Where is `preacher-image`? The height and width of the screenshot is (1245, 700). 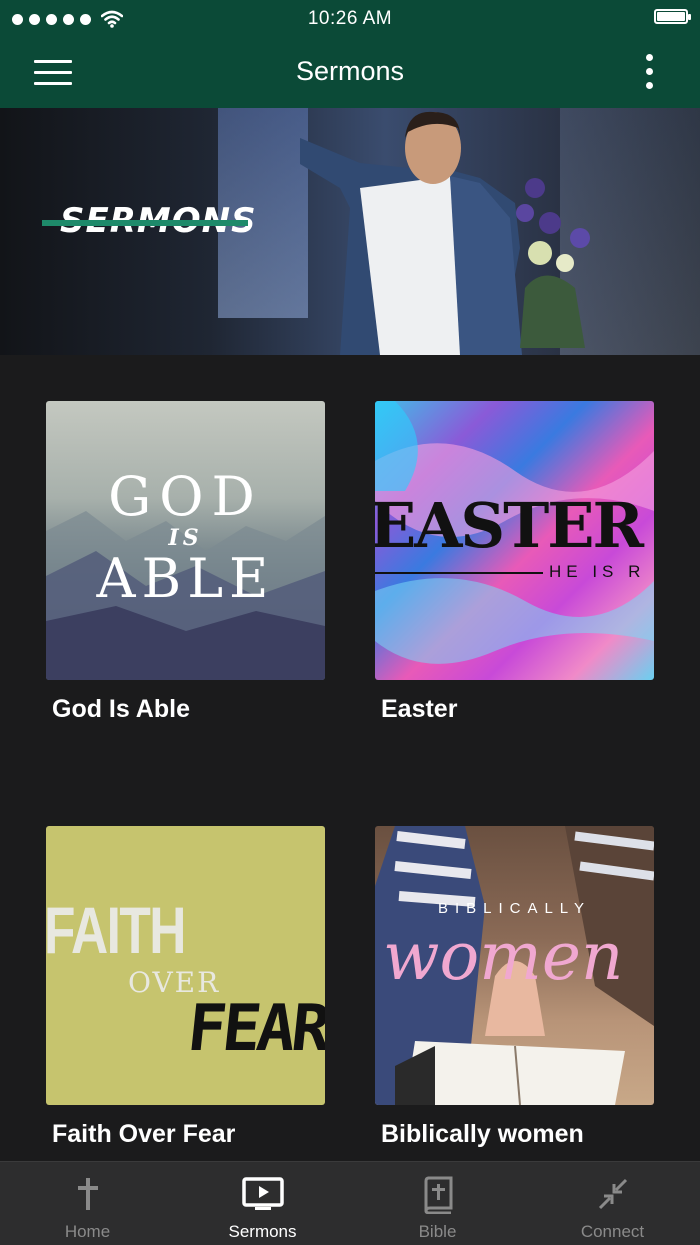 preacher-image is located at coordinates (411, 233).